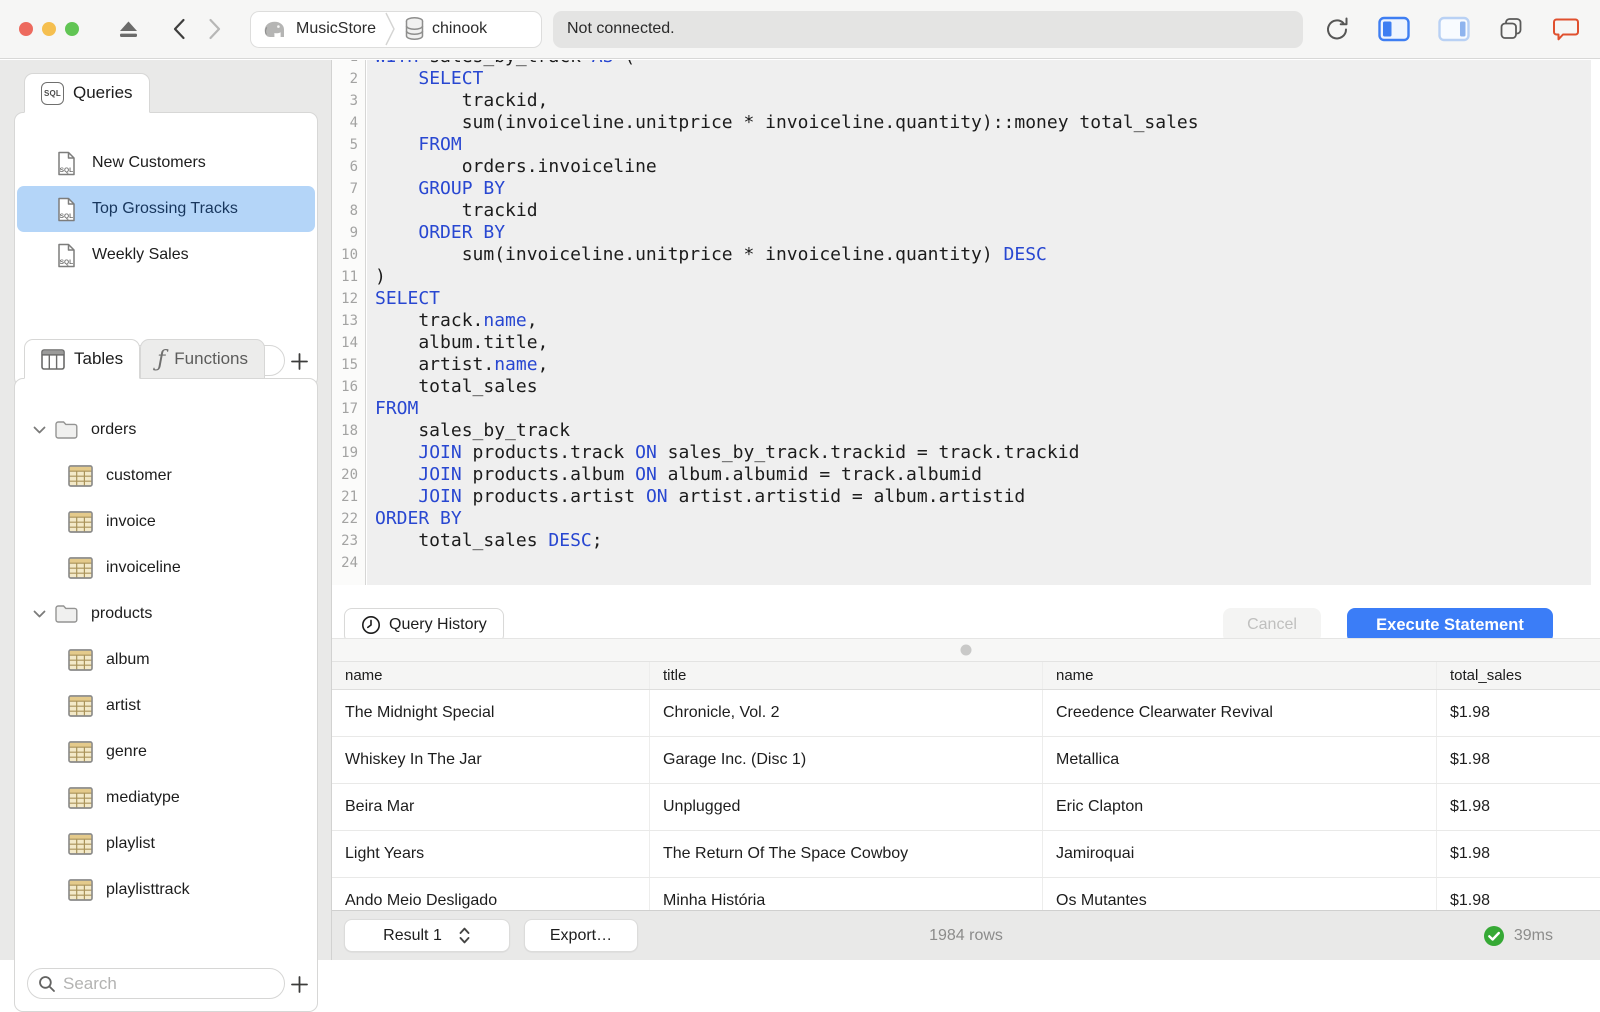 The image size is (1600, 1012). Describe the element at coordinates (371, 625) in the screenshot. I see `clock-icon` at that location.